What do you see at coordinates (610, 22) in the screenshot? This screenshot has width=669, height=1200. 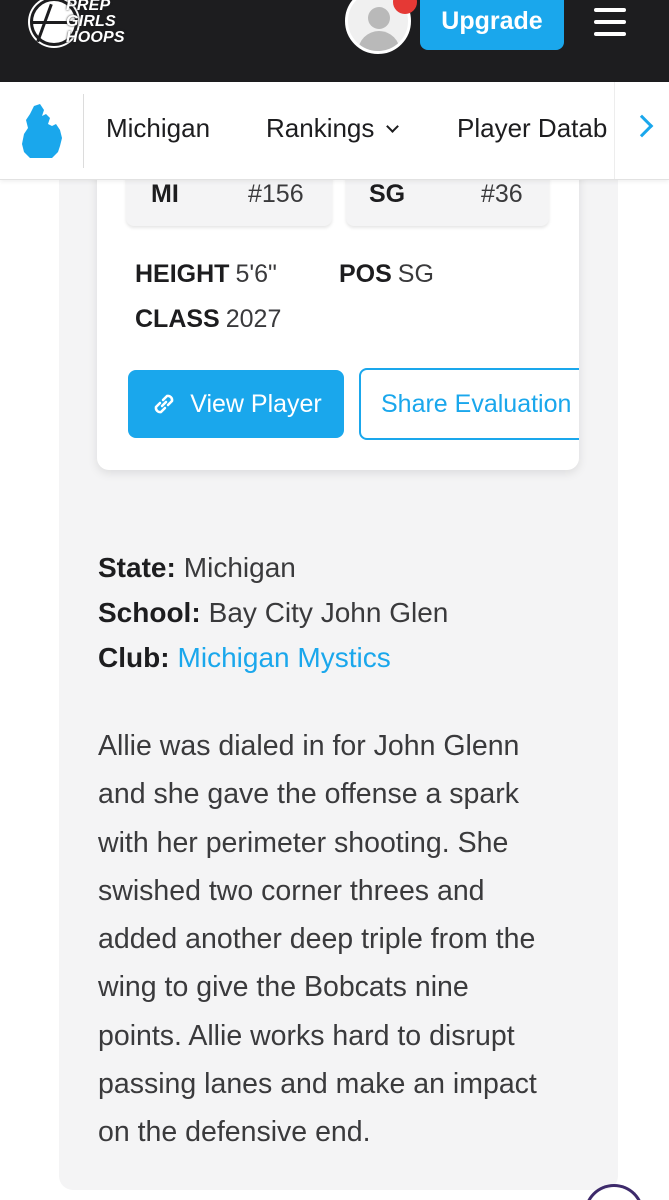 I see `menu-icon` at bounding box center [610, 22].